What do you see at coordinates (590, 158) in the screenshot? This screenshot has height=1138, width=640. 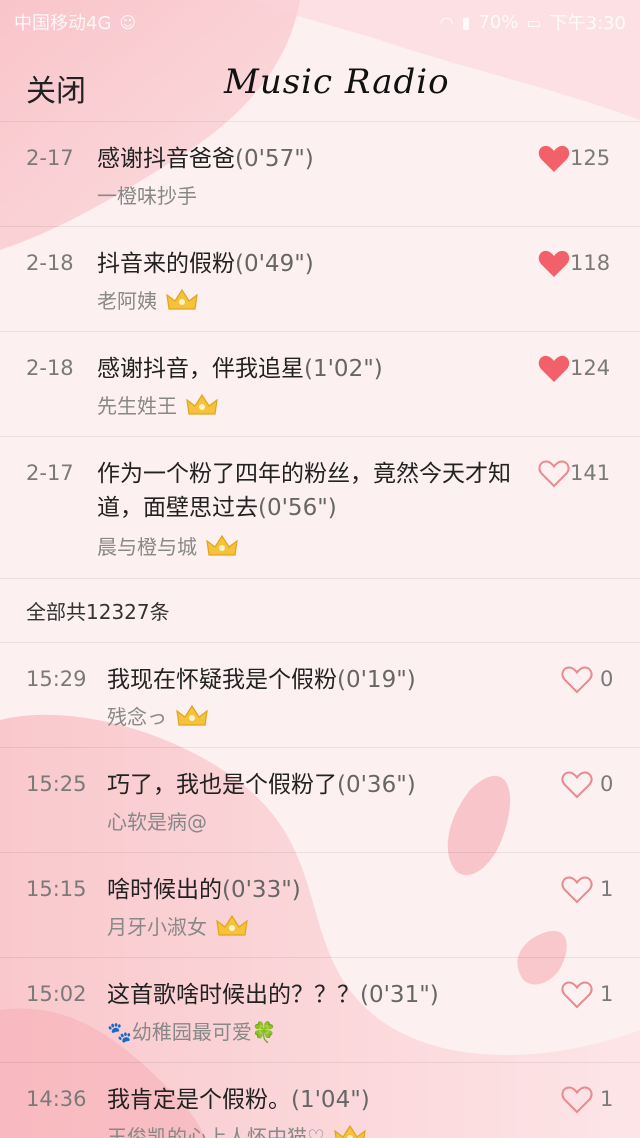 I see `like-count: 125` at bounding box center [590, 158].